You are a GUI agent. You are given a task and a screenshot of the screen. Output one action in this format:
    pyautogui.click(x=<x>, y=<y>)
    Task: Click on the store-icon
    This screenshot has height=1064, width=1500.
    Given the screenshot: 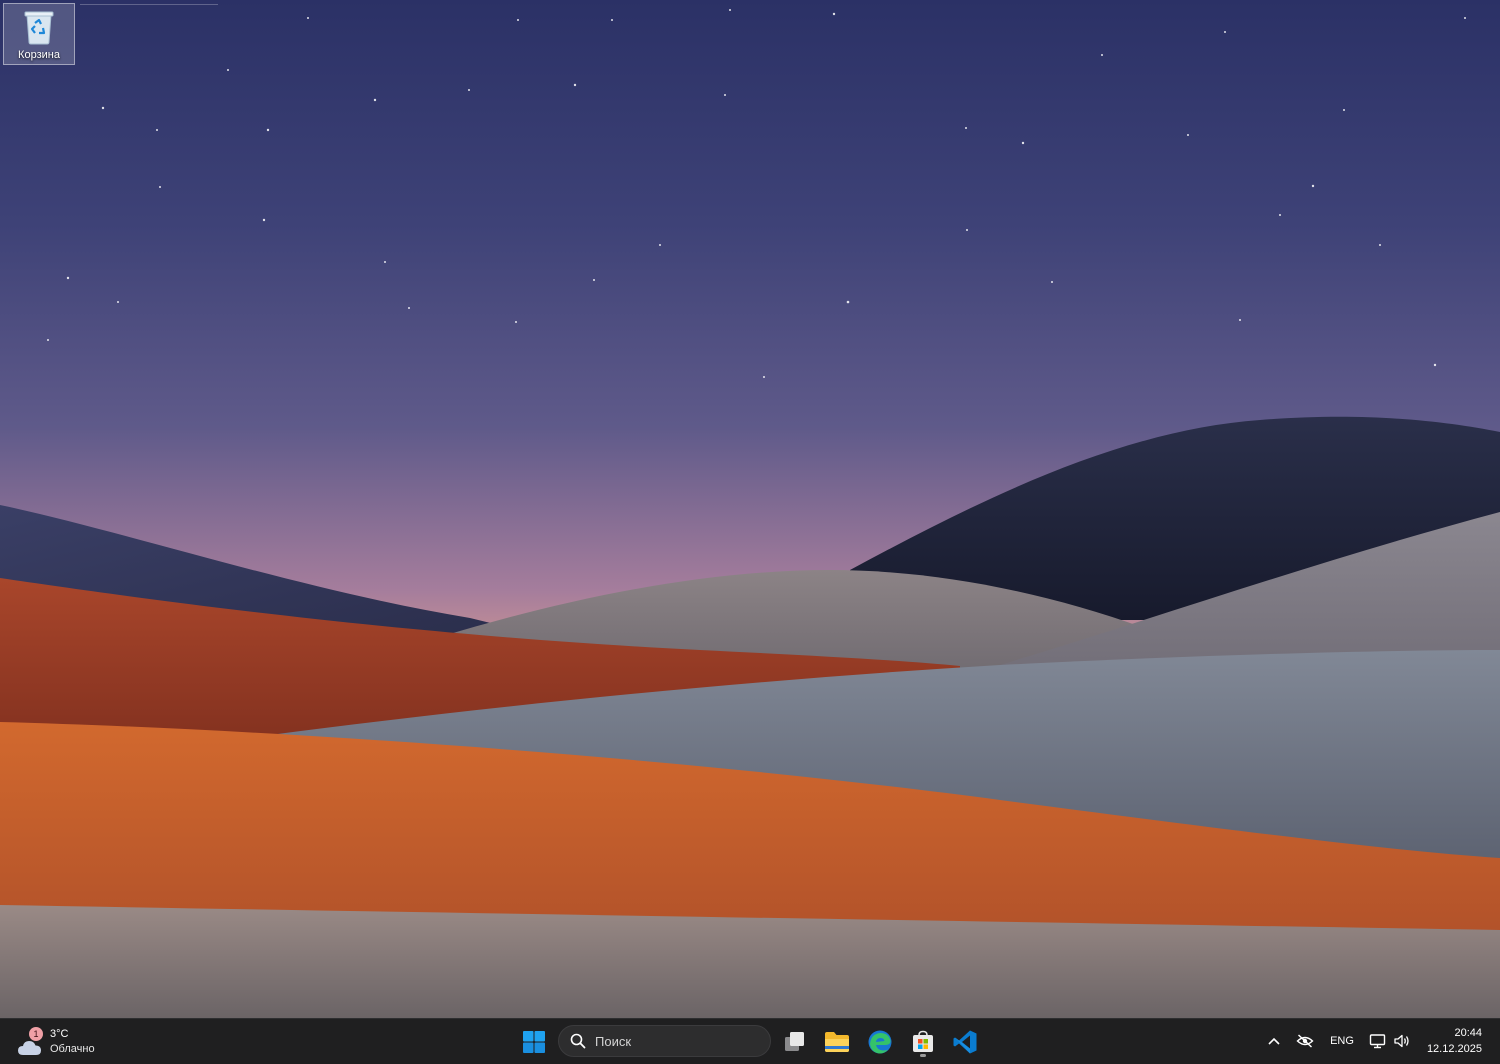 What is the action you would take?
    pyautogui.click(x=923, y=1041)
    